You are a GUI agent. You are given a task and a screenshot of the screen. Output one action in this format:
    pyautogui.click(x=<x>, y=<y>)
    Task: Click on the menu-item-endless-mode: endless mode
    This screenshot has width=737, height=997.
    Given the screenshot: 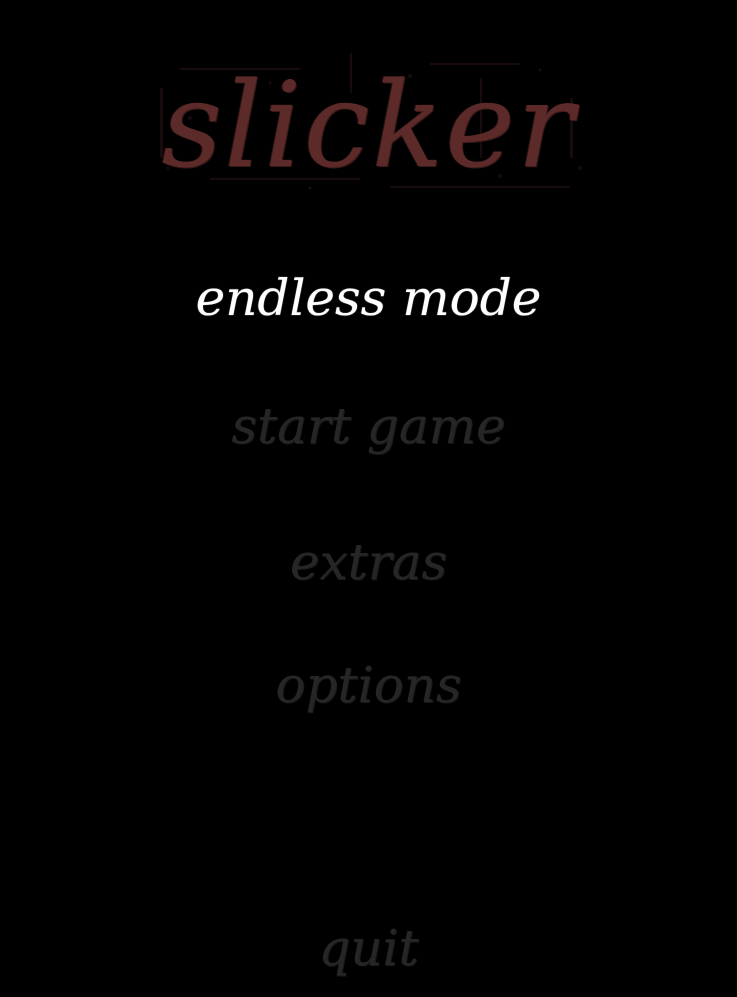 What is the action you would take?
    pyautogui.click(x=368, y=298)
    